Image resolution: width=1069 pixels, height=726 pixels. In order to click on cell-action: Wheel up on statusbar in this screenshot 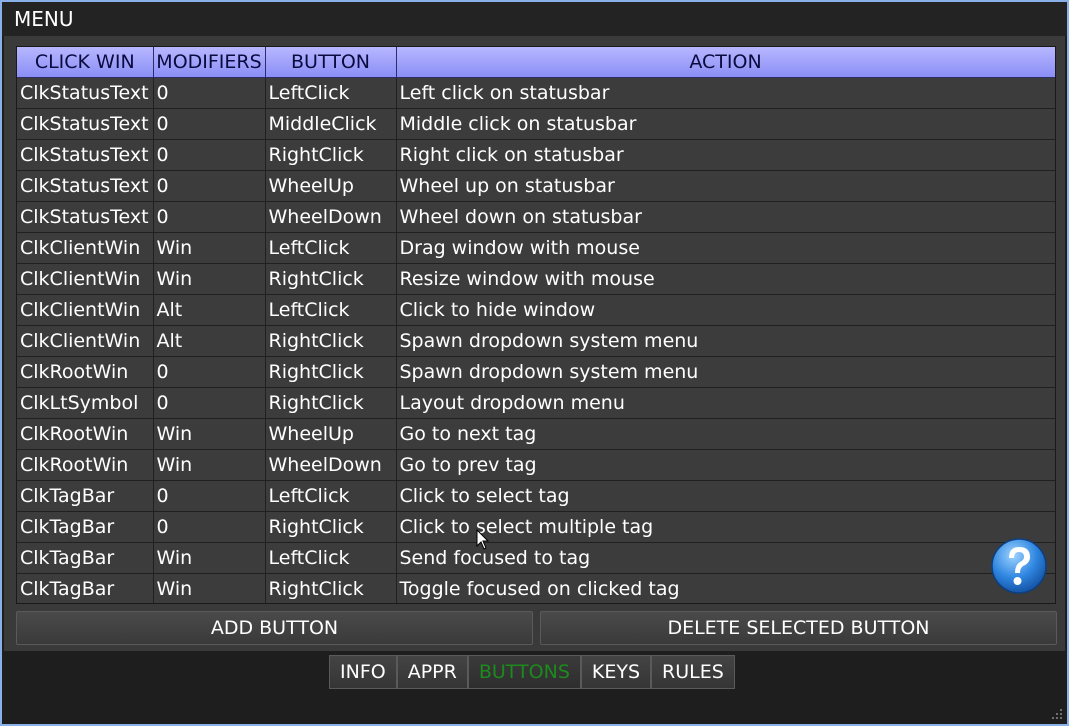, I will do `click(725, 186)`.